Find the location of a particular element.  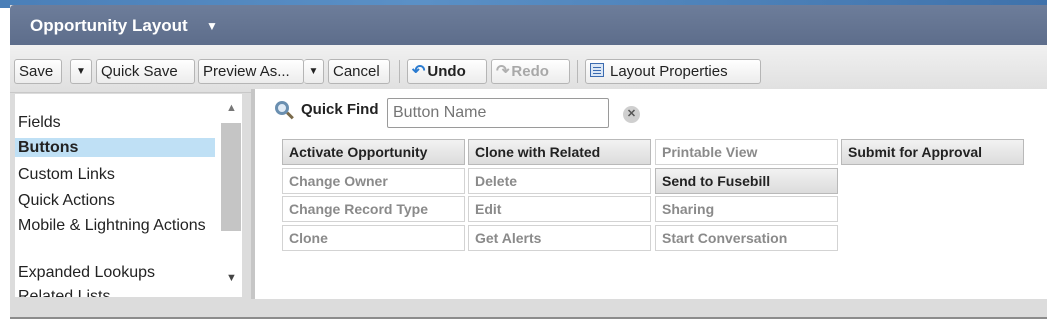

sidebar-item-related-lists: Related Lists is located at coordinates (115, 292).